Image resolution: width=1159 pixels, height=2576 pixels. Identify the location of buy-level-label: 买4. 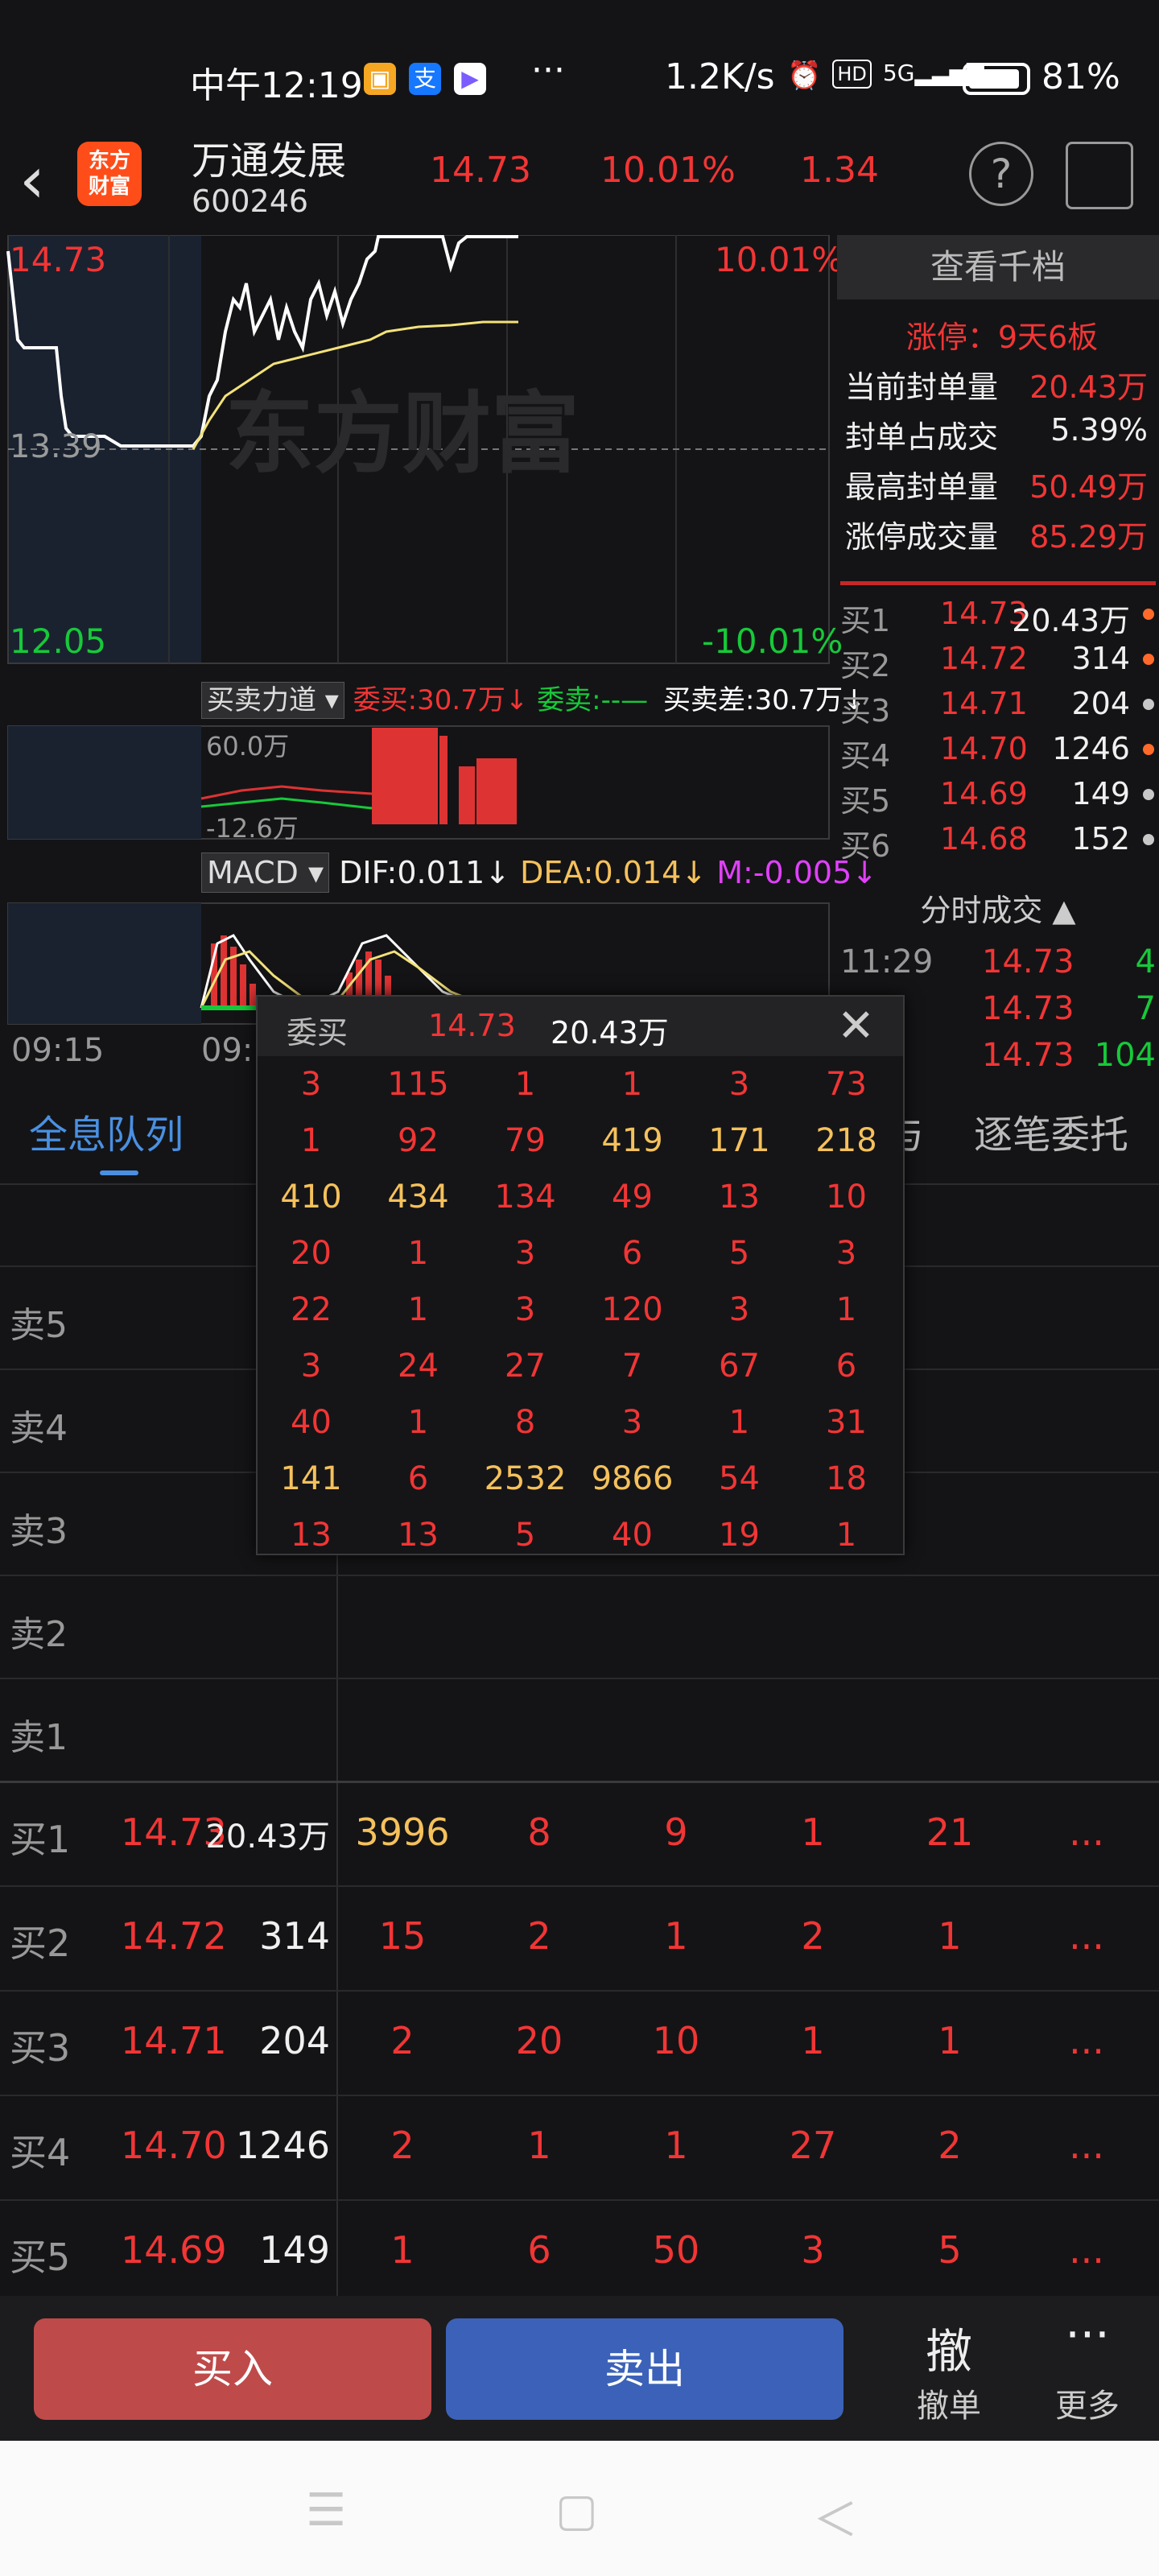
(40, 2152).